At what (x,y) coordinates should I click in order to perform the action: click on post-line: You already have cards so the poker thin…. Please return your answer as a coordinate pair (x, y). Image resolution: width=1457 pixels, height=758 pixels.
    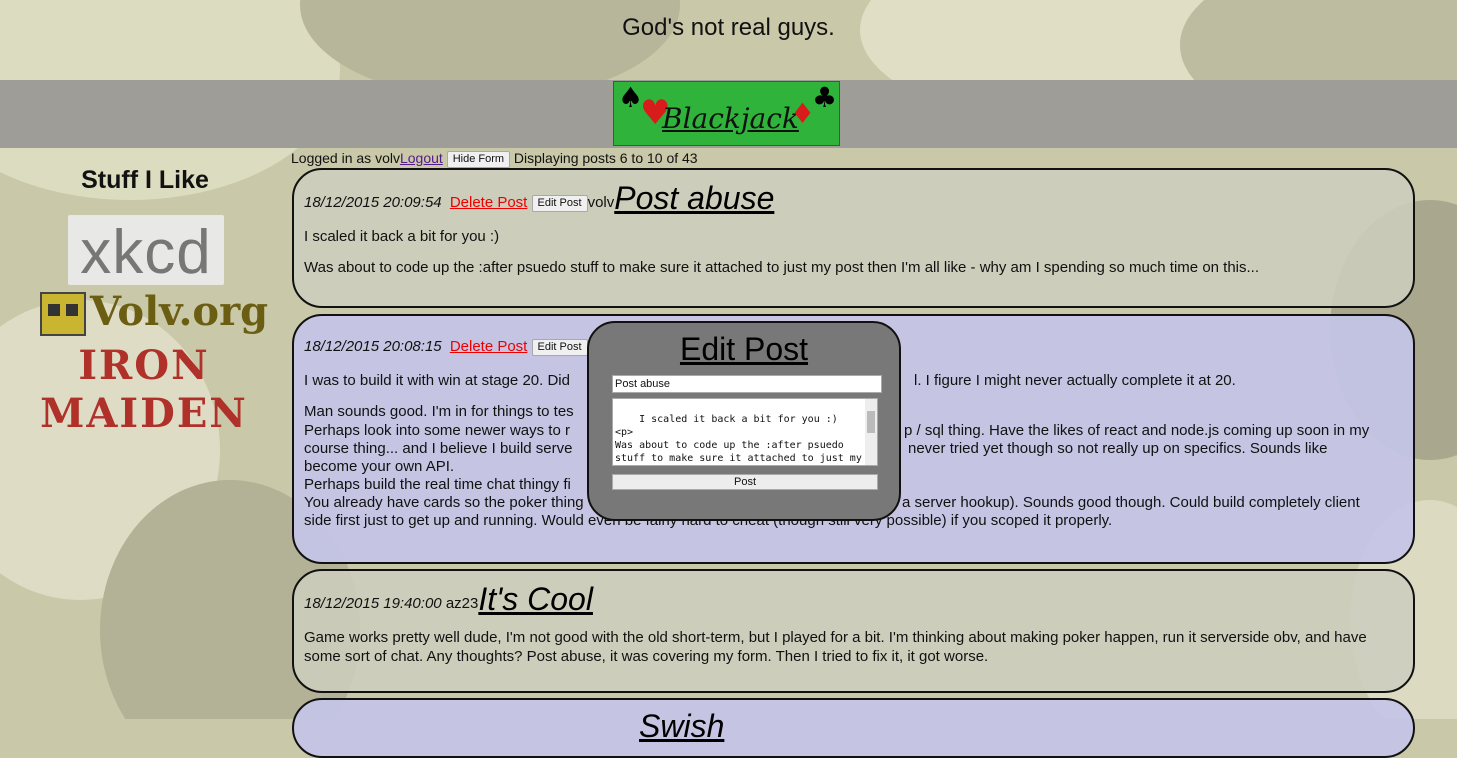
    Looking at the image, I should click on (444, 502).